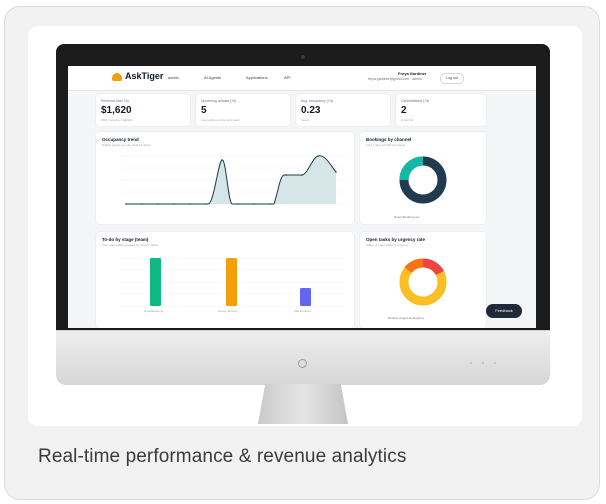 Image resolution: width=606 pixels, height=504 pixels. Describe the element at coordinates (406, 318) in the screenshot. I see `chart-legend: Routine Urgent Emergency` at that location.